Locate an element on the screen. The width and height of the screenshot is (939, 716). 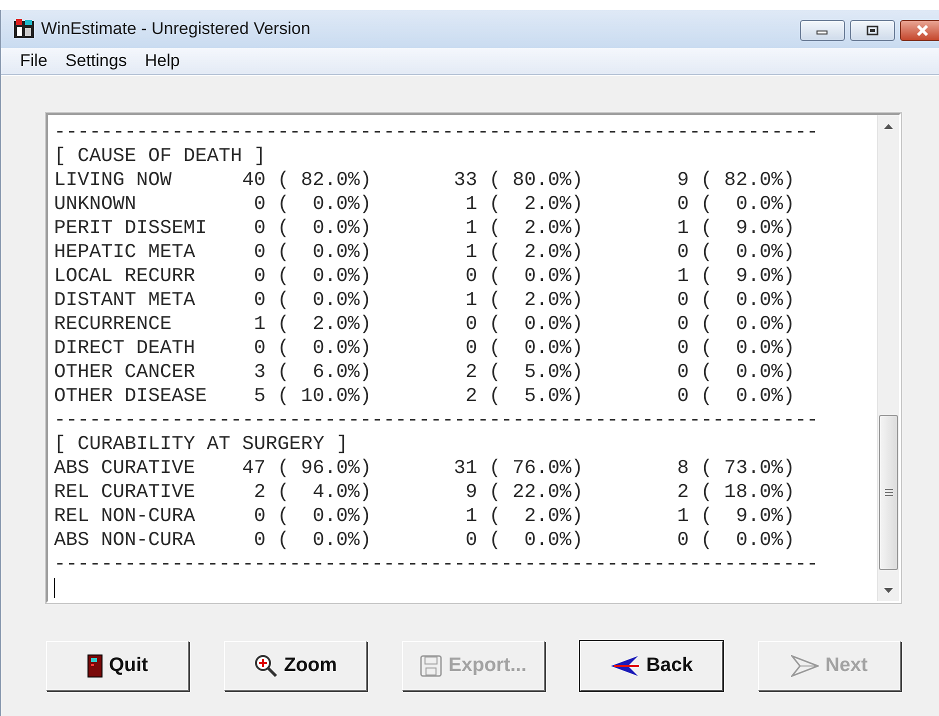
row-label: OTHER DISEASE is located at coordinates (131, 396).